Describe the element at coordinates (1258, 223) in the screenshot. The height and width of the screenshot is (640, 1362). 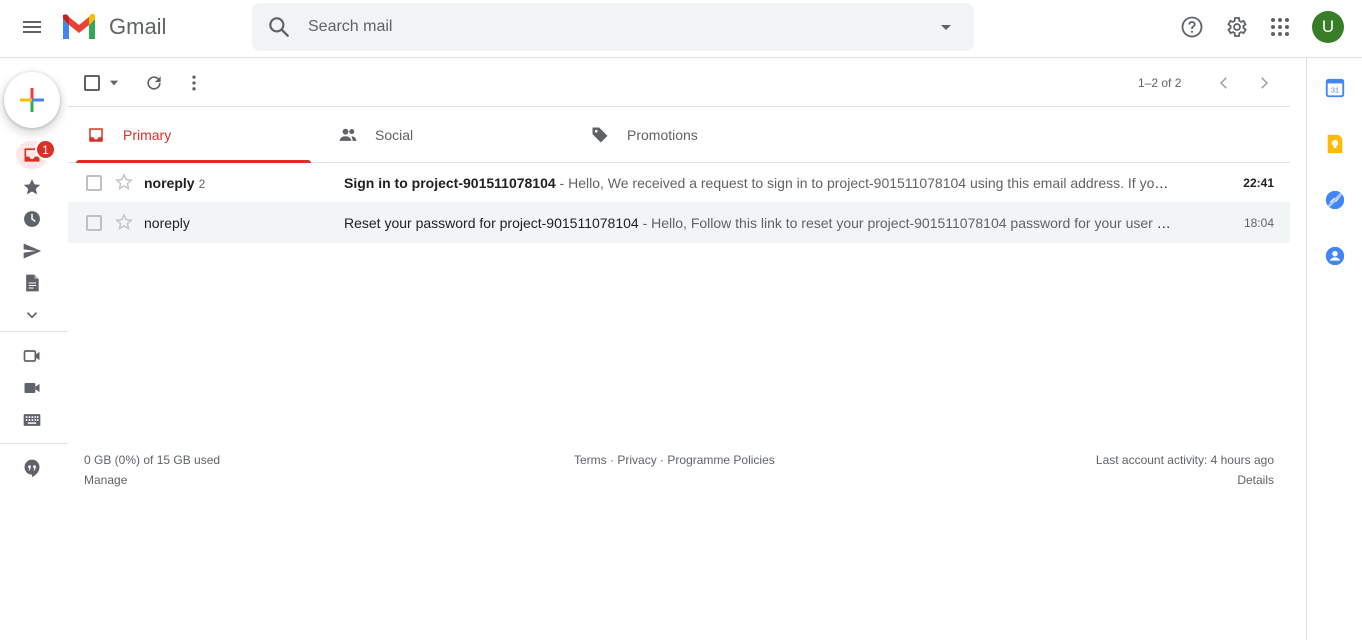
I see `email-time: 18:04` at that location.